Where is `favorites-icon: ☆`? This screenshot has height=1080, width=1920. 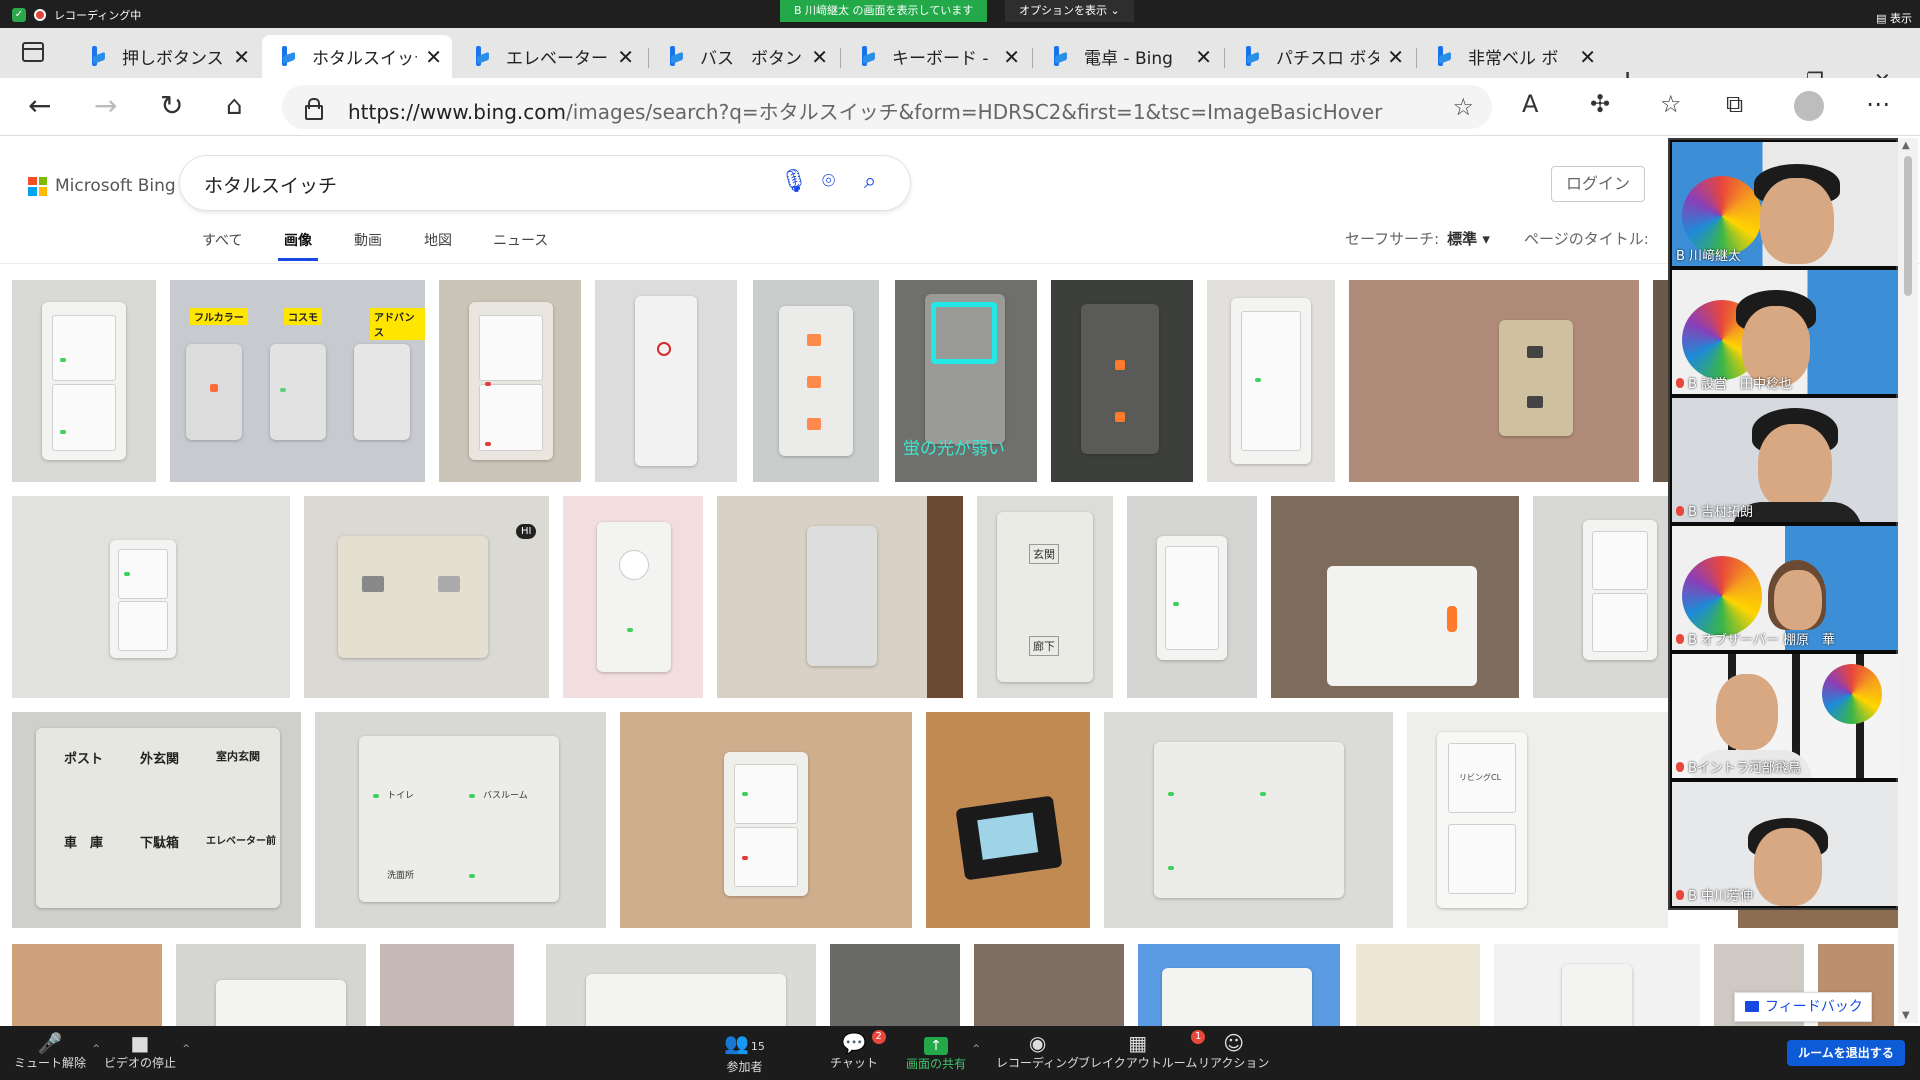 favorites-icon: ☆ is located at coordinates (1671, 104).